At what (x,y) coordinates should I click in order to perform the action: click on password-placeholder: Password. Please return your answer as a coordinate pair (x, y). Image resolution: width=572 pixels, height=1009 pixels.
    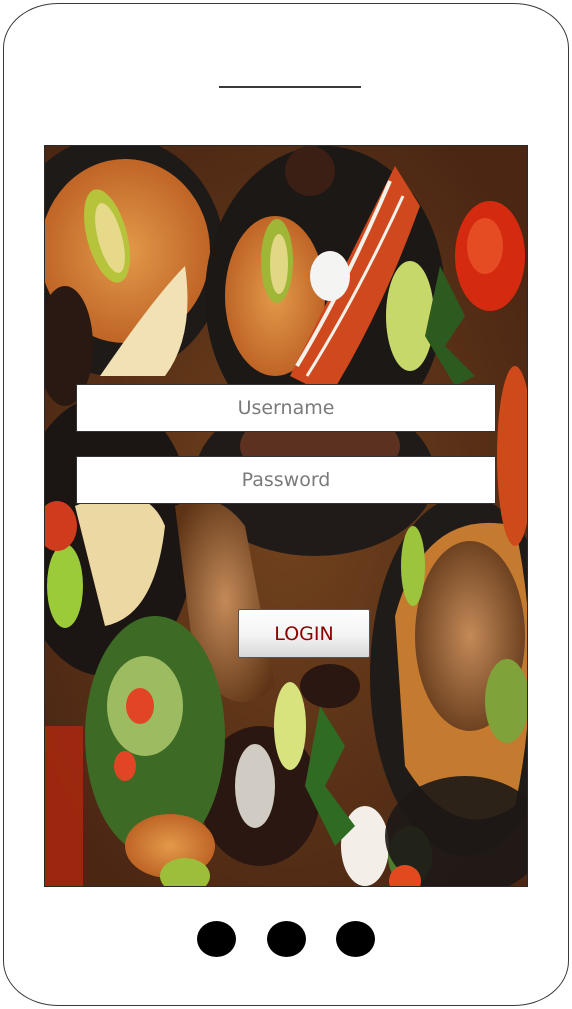
    Looking at the image, I should click on (286, 480).